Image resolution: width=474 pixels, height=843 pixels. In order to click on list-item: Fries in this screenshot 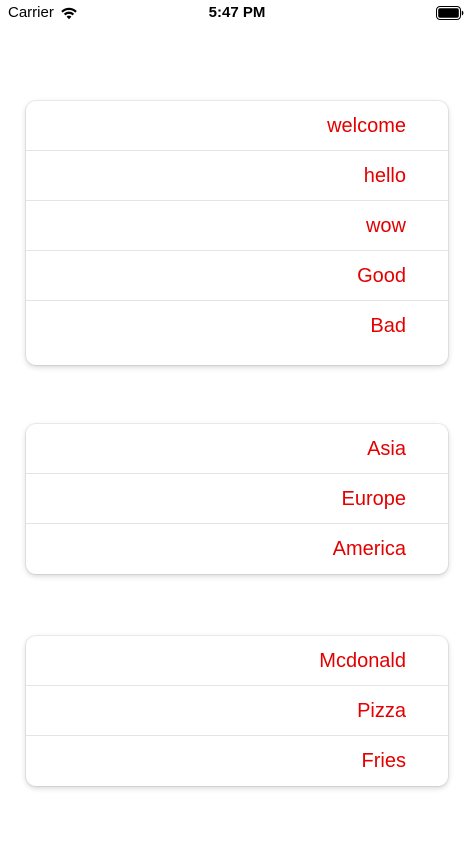, I will do `click(237, 761)`.